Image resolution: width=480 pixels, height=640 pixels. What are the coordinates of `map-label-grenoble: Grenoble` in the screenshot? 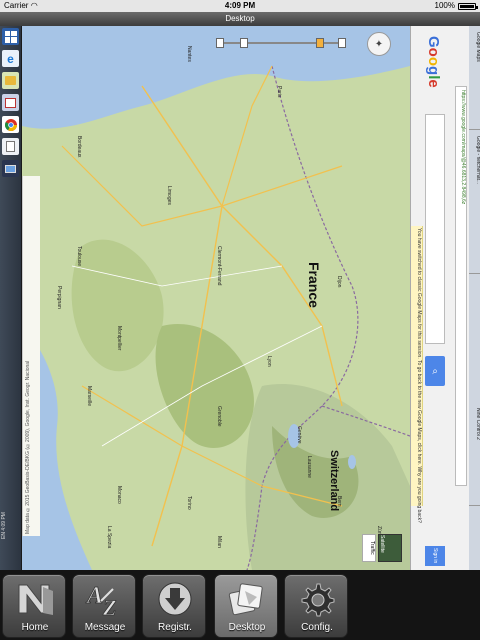 It's located at (219, 416).